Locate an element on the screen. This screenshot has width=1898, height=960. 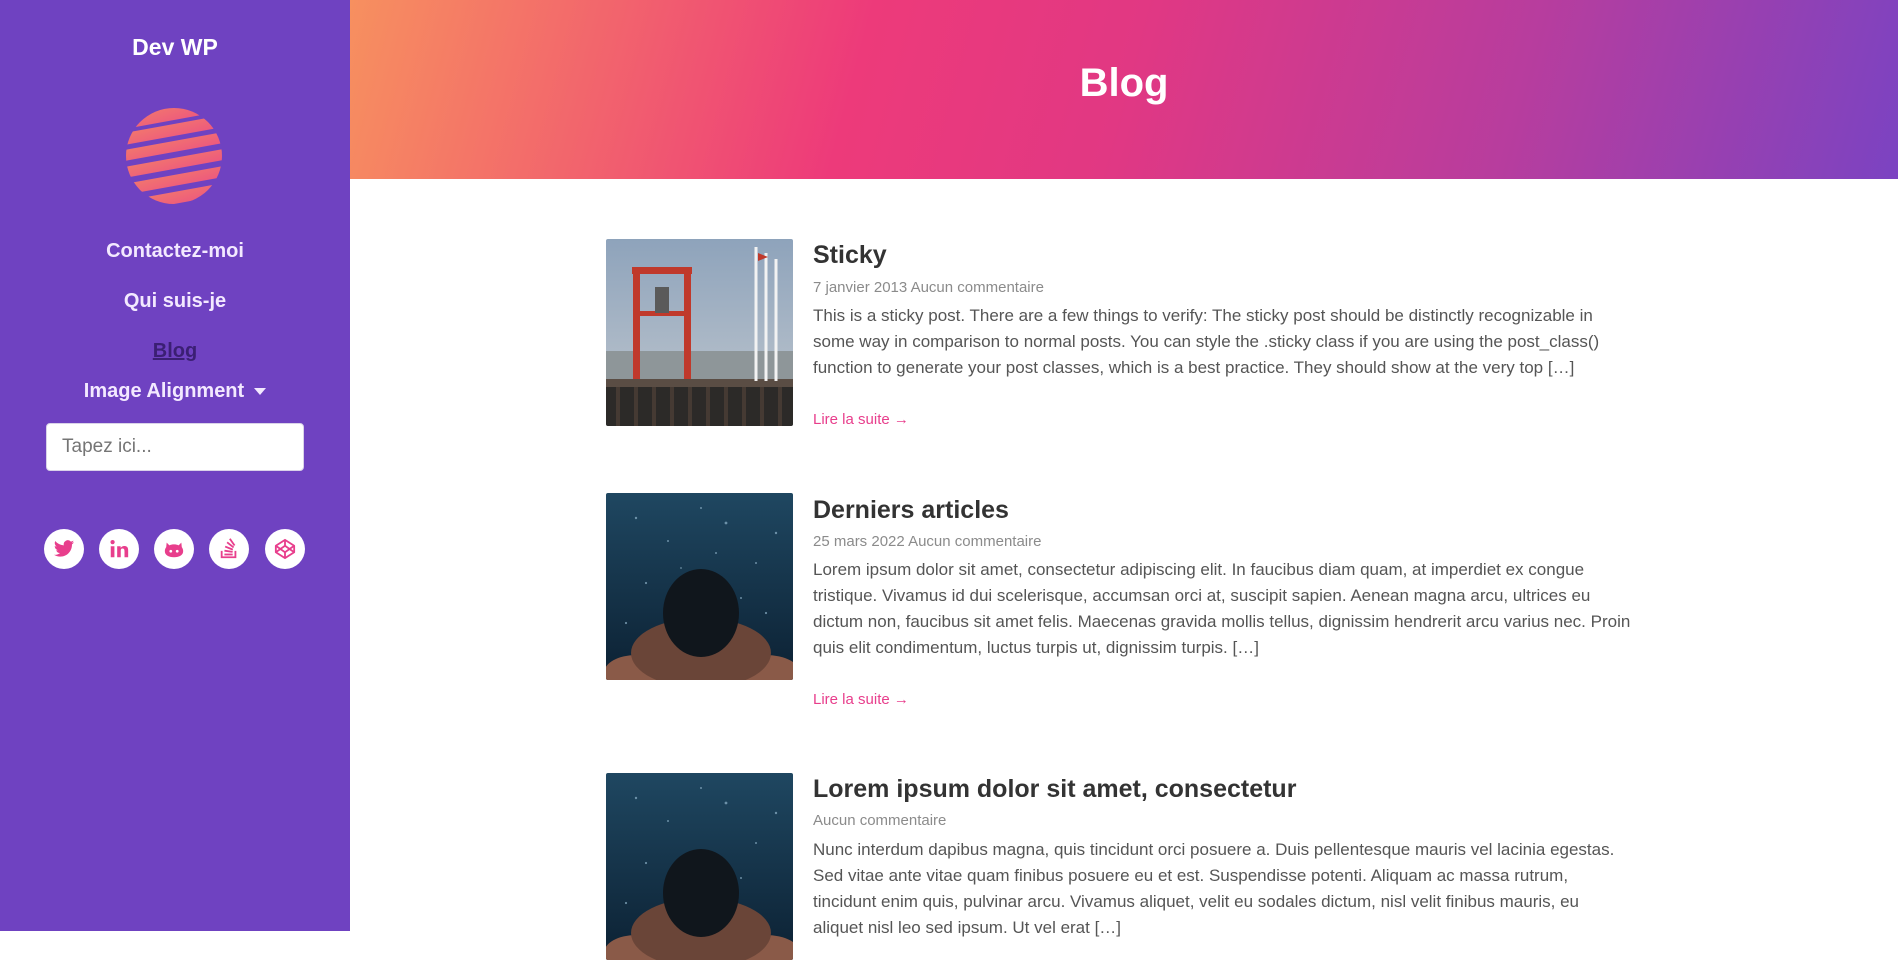
codepen-icon is located at coordinates (285, 549).